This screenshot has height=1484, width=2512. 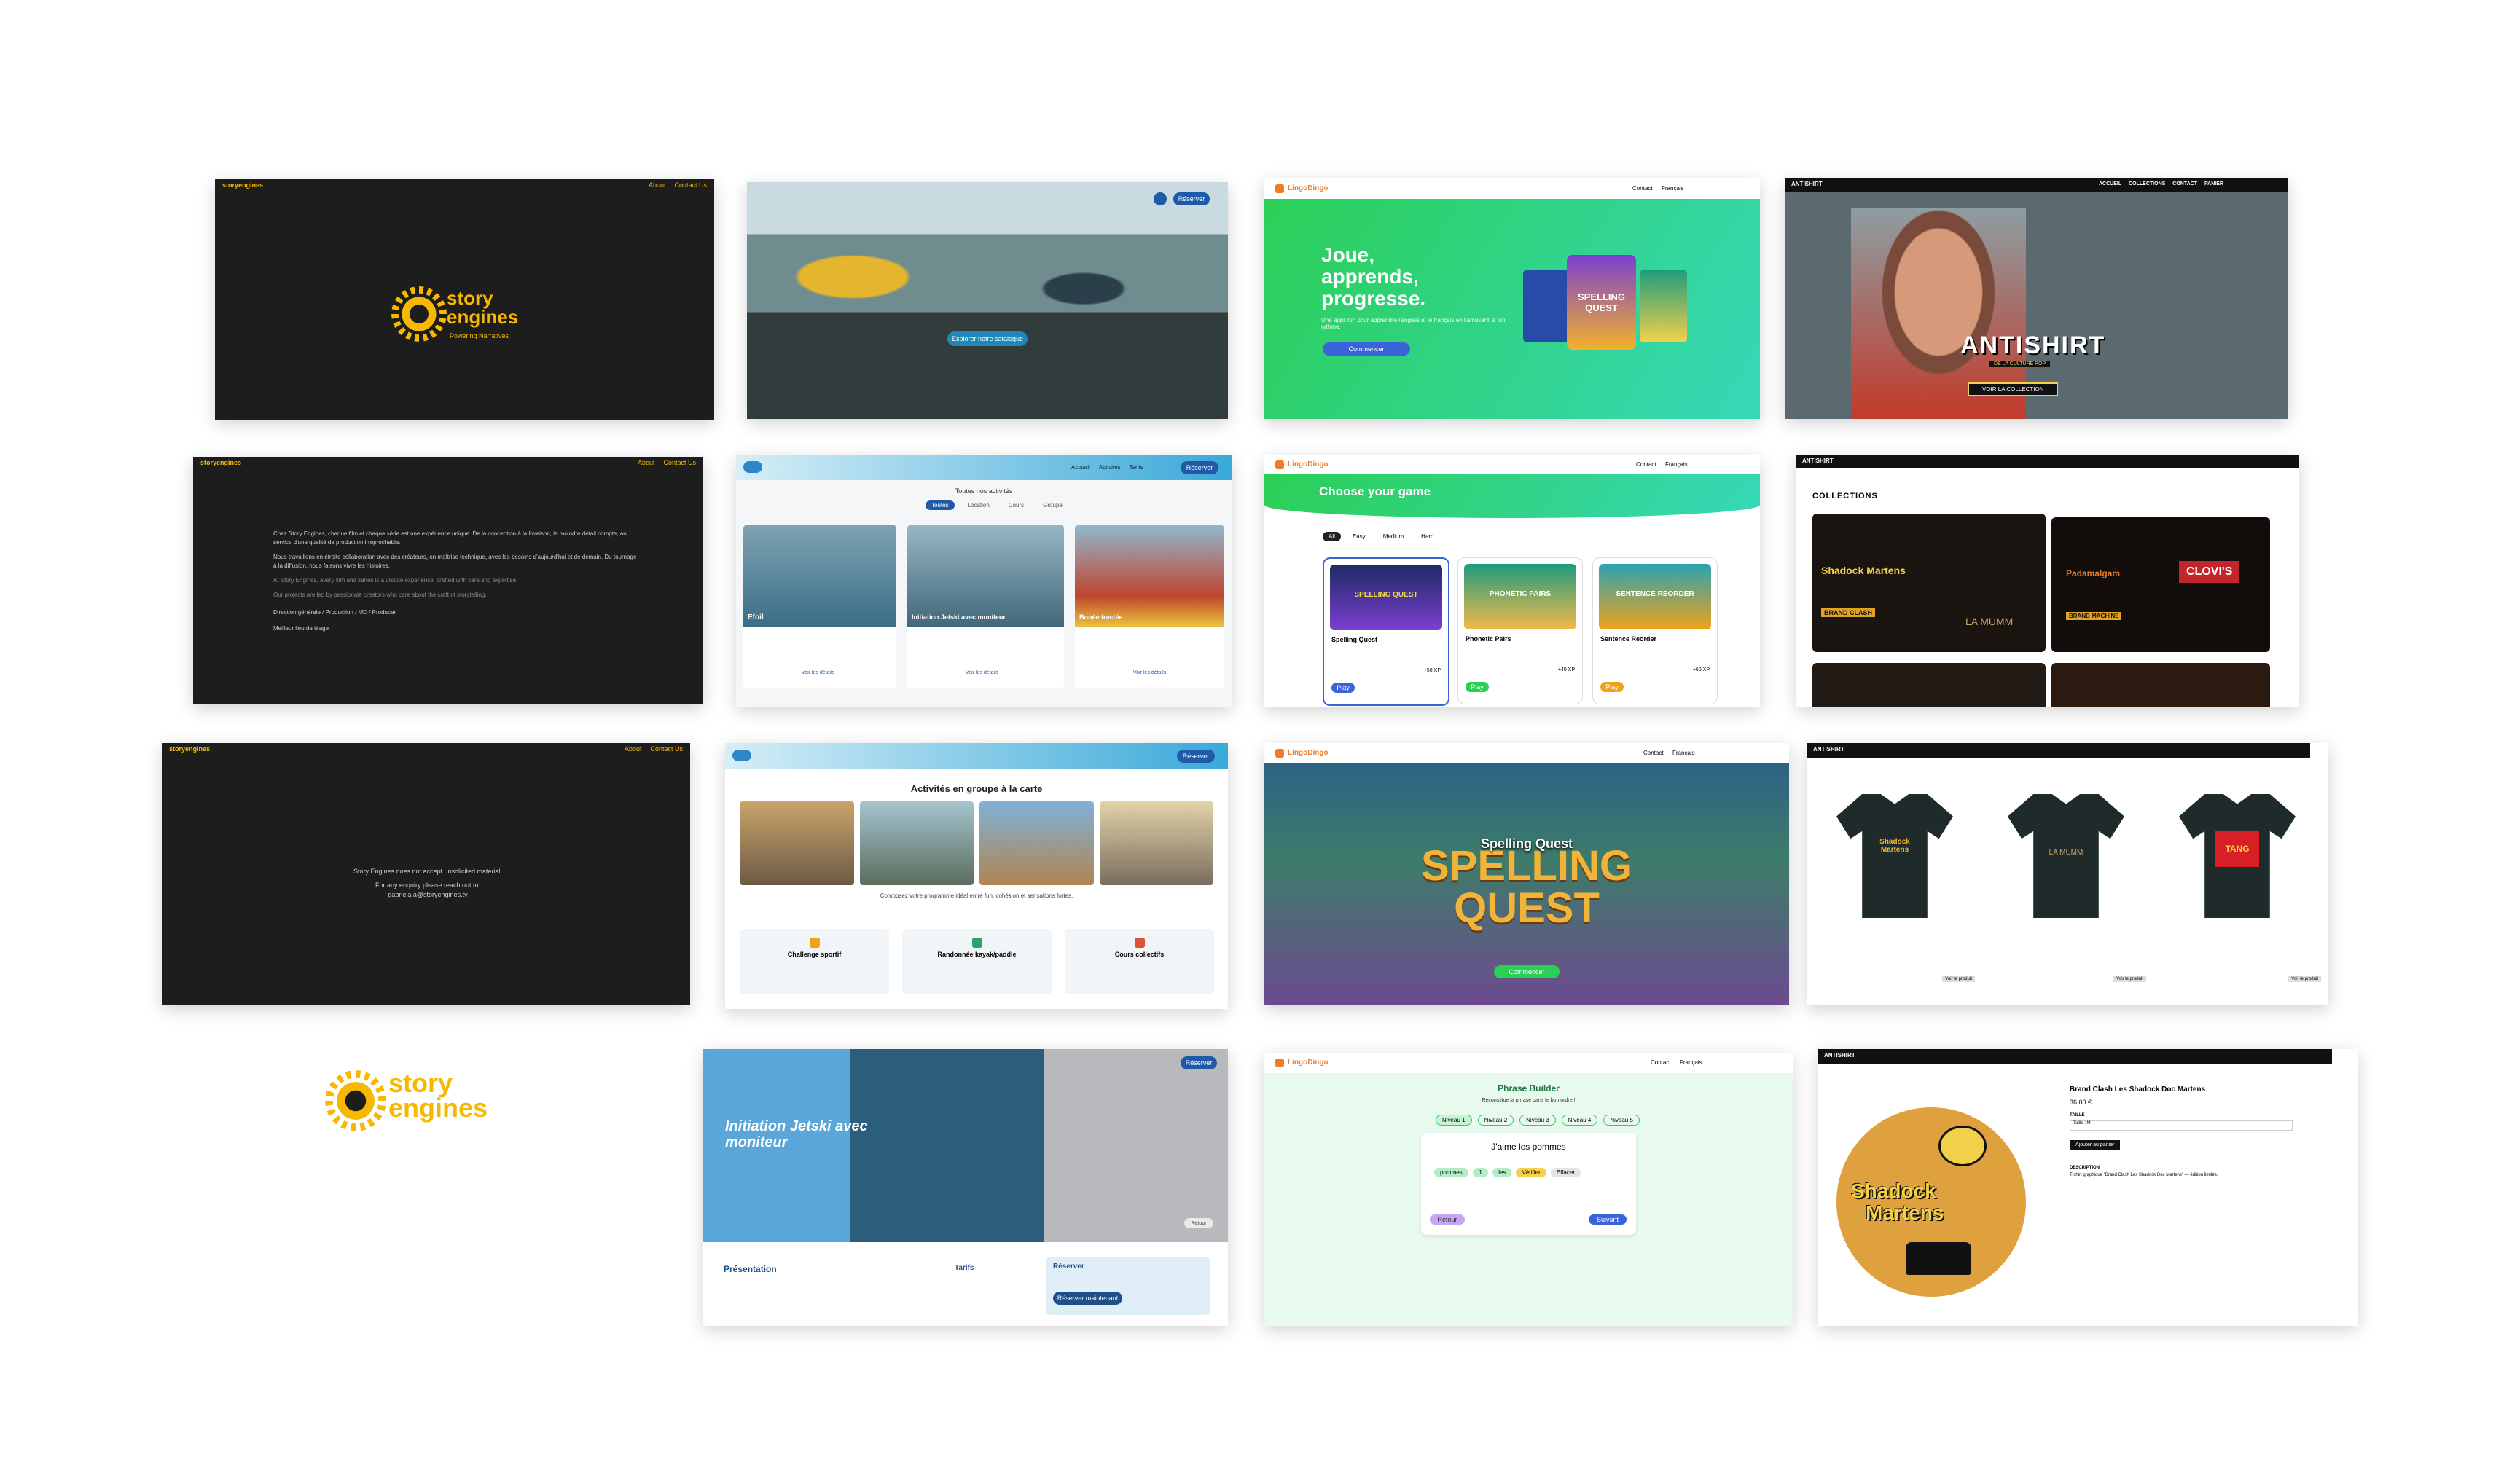 What do you see at coordinates (2213, 184) in the screenshot?
I see `nav-cart-link: PANIER` at bounding box center [2213, 184].